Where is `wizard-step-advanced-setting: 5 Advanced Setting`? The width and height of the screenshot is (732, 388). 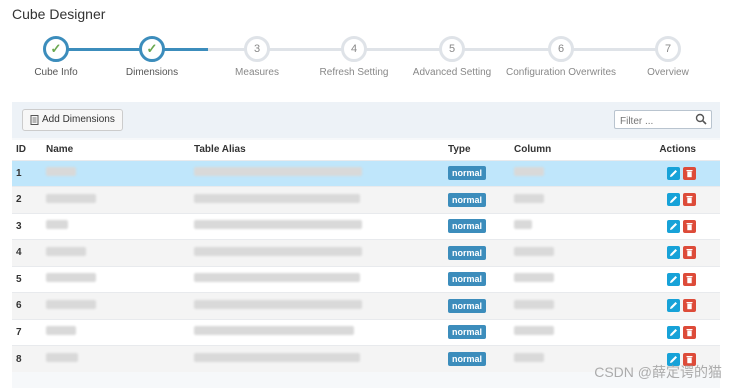 wizard-step-advanced-setting: 5 Advanced Setting is located at coordinates (452, 57).